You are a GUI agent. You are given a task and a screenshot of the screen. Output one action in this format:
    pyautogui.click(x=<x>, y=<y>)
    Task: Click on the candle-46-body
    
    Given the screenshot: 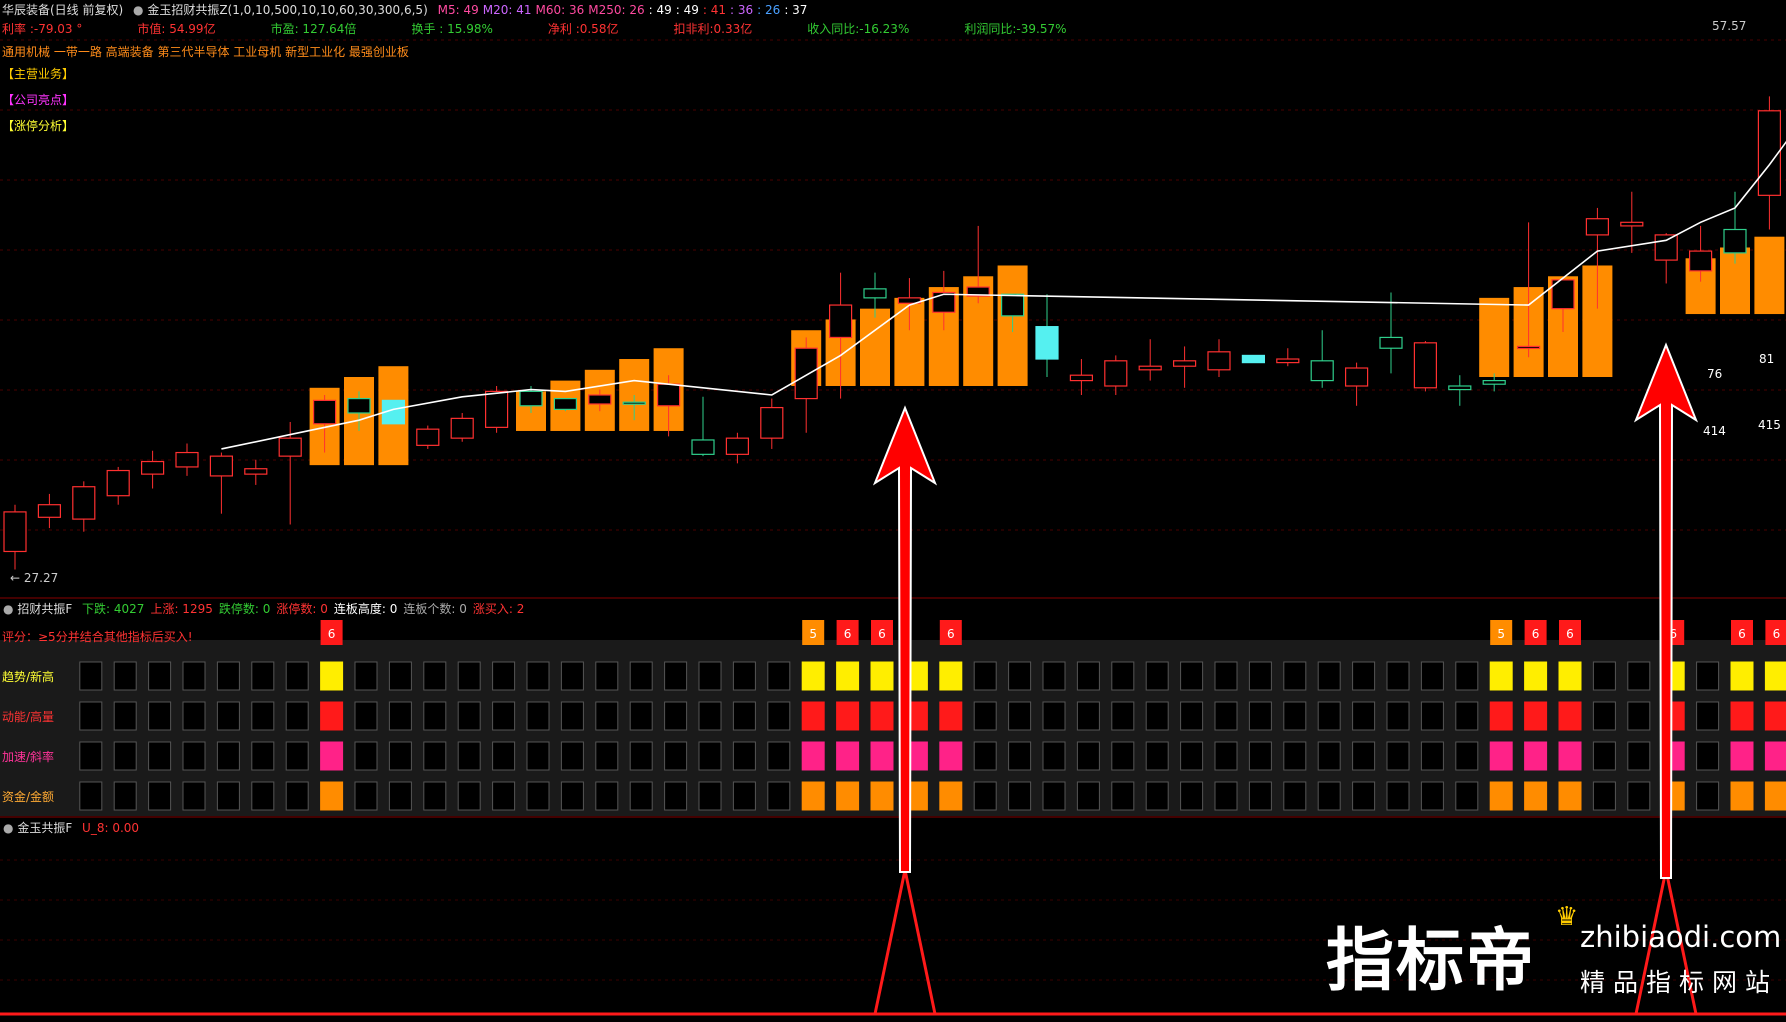 What is the action you would take?
    pyautogui.click(x=1597, y=227)
    